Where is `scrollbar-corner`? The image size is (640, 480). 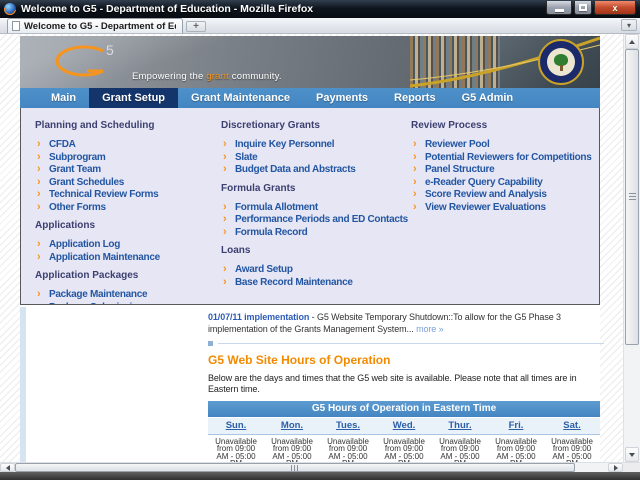 scrollbar-corner is located at coordinates (631, 467).